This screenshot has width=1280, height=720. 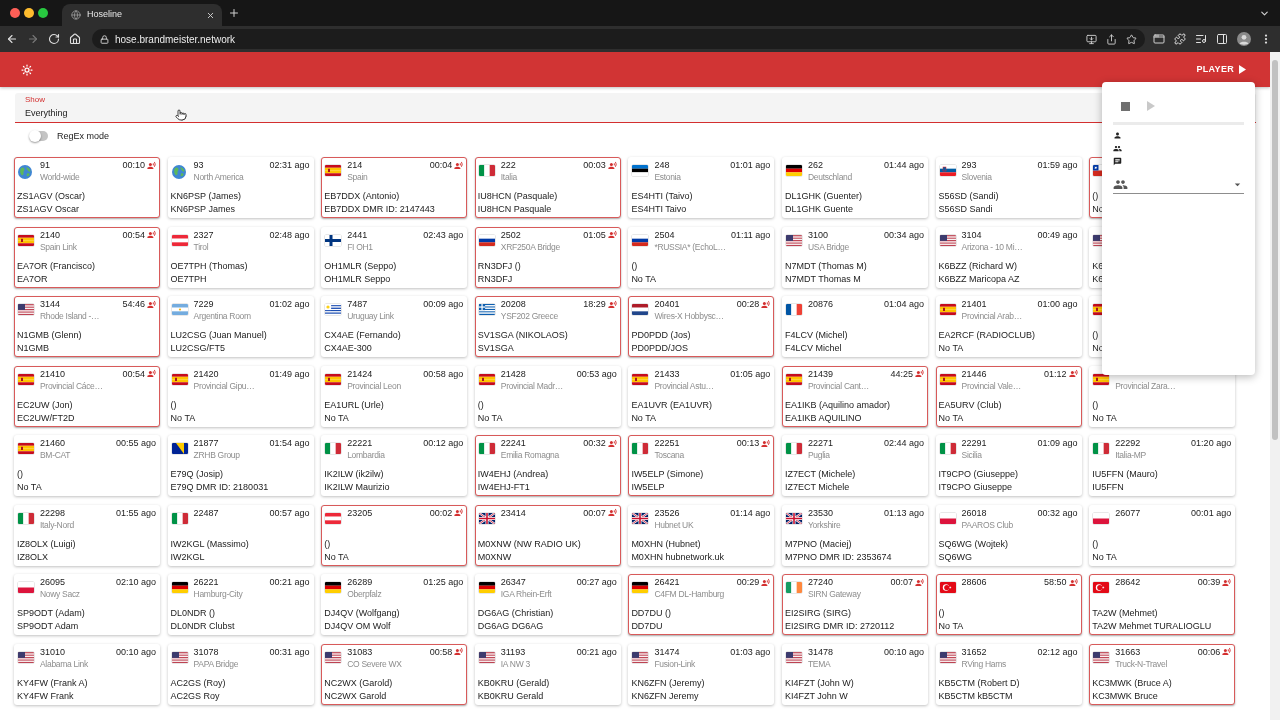 I want to click on talkgroup-name: SIRN Gateway, so click(x=834, y=594).